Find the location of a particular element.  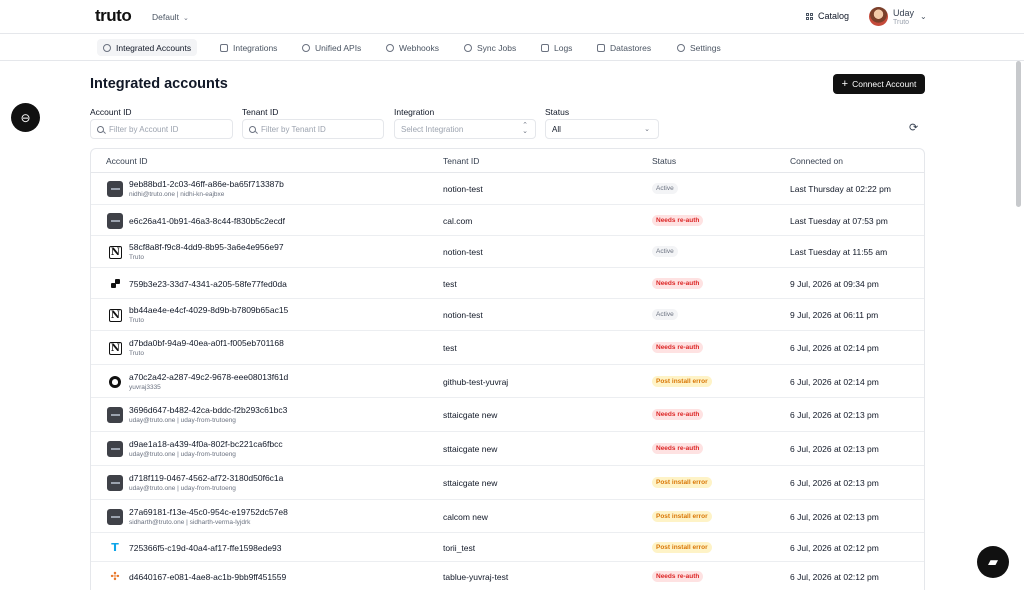

scrollbar is located at coordinates (1018, 134).